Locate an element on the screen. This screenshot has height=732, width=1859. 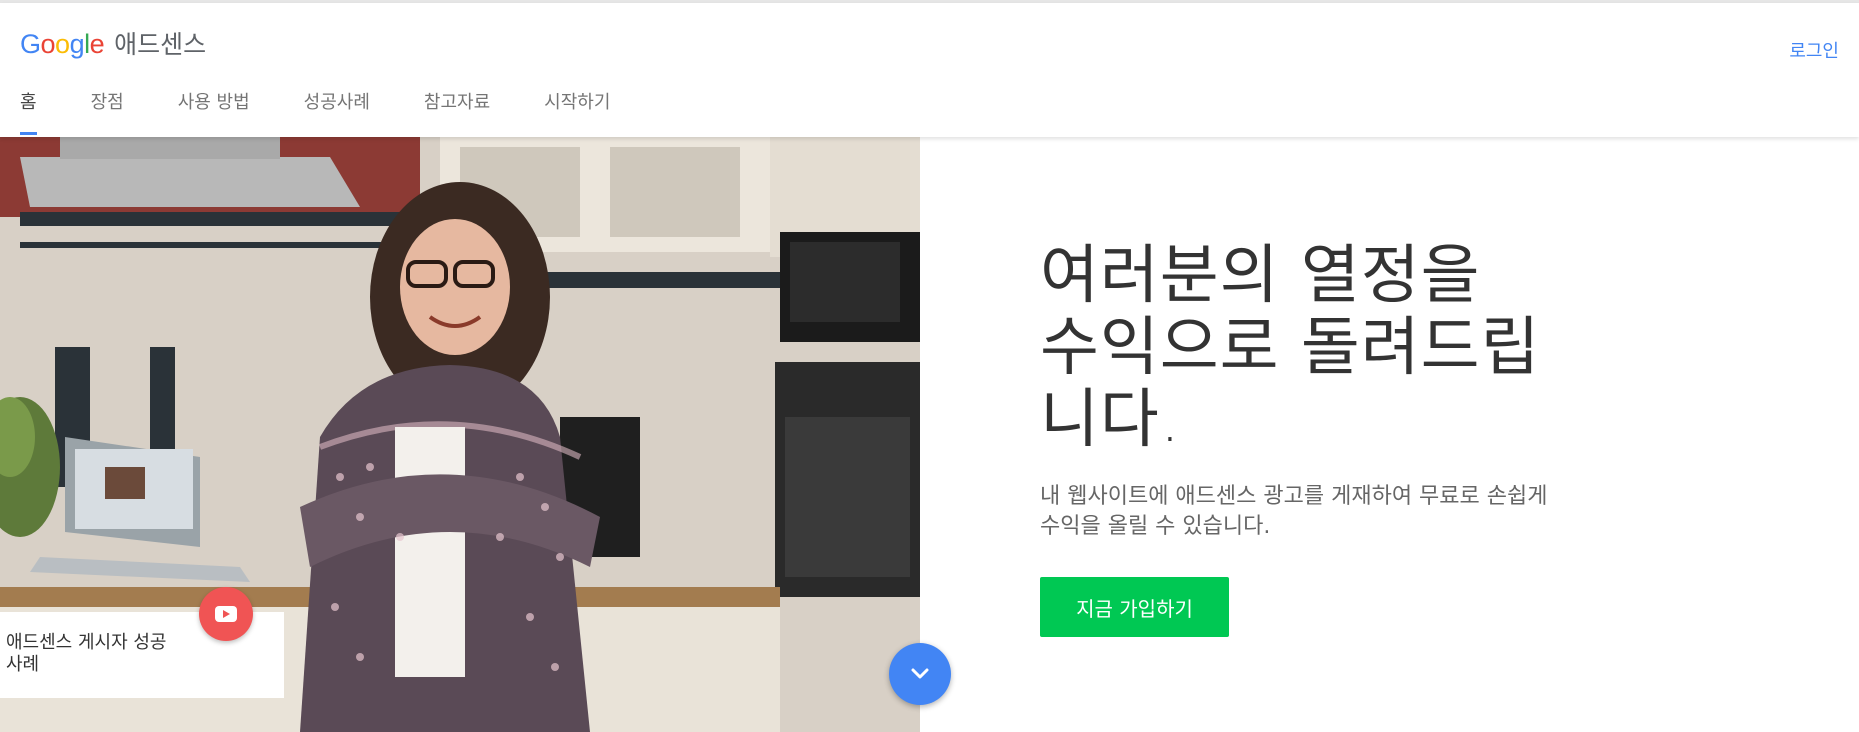
hero-title: 여러분의 열정을 수익으로 돌려드립 니다. is located at coordinates (1320, 348).